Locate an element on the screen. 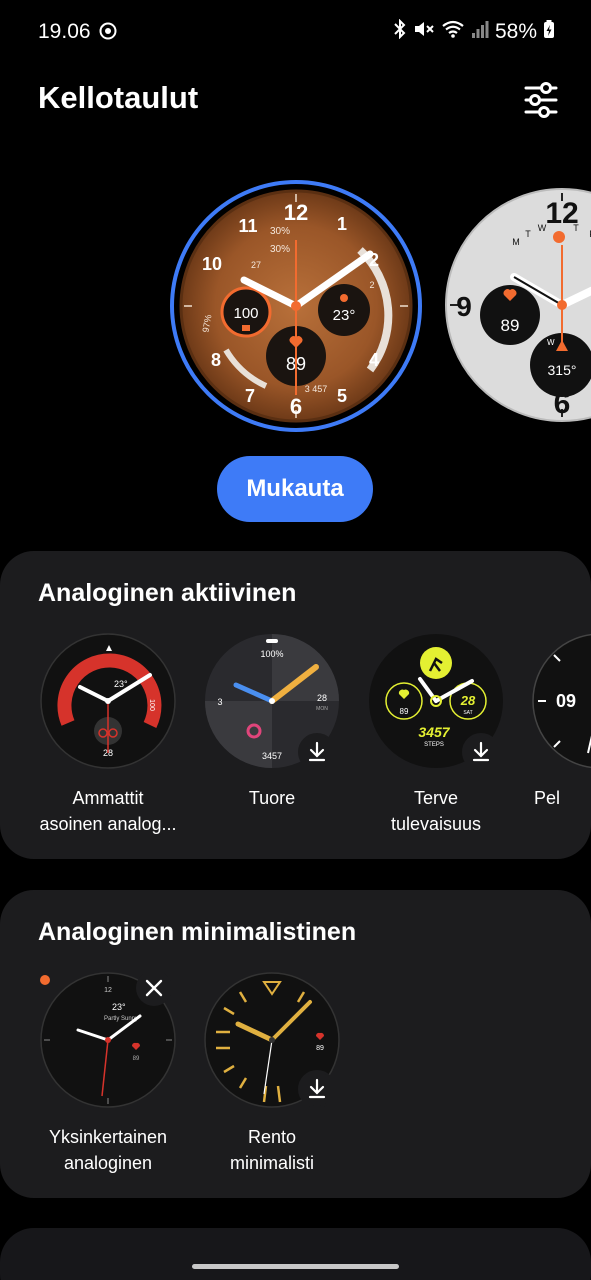  remove-button is located at coordinates (154, 988).